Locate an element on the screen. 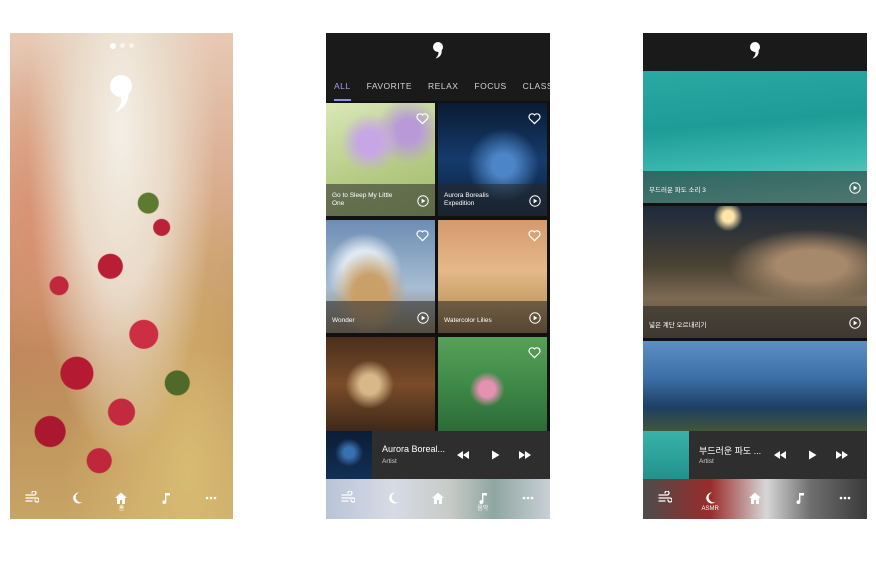  bottom-nav: 홈 is located at coordinates (121, 501).